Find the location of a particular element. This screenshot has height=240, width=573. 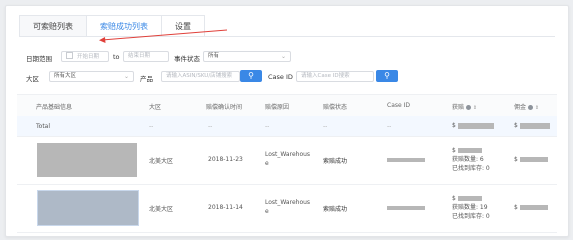

product-search-button: ⚲ is located at coordinates (251, 76).